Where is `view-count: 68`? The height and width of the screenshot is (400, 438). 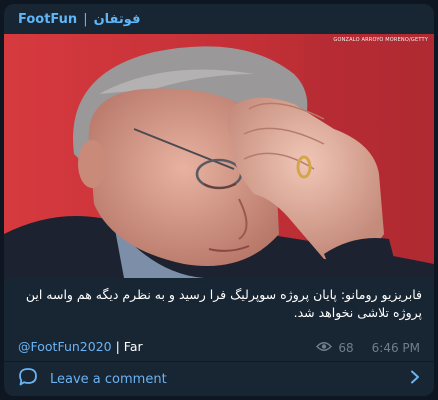
view-count: 68 is located at coordinates (346, 348).